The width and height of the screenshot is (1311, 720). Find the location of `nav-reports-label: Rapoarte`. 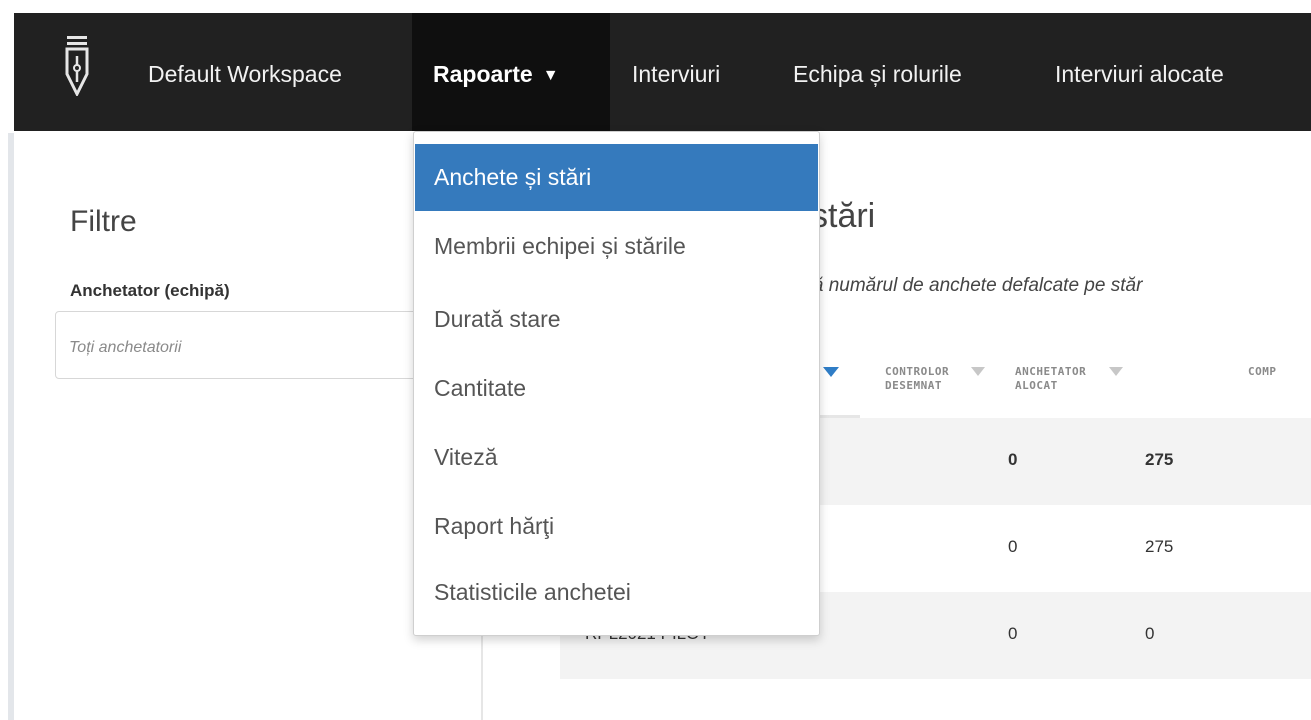

nav-reports-label: Rapoarte is located at coordinates (483, 74).